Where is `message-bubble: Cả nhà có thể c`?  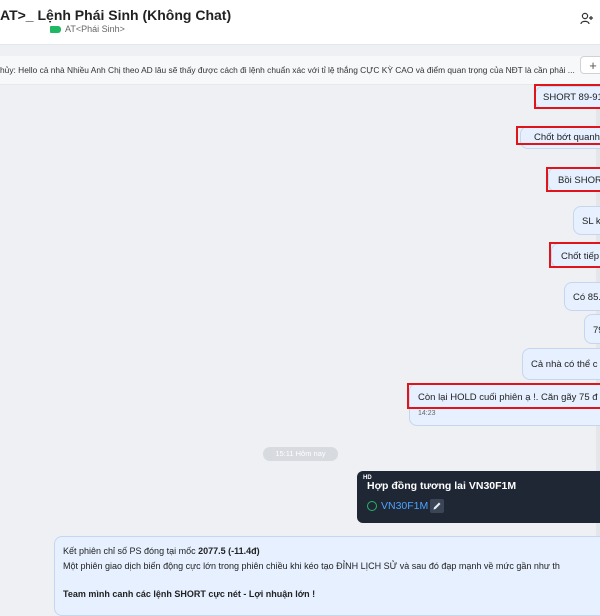
message-bubble: Cả nhà có thể c is located at coordinates (561, 364).